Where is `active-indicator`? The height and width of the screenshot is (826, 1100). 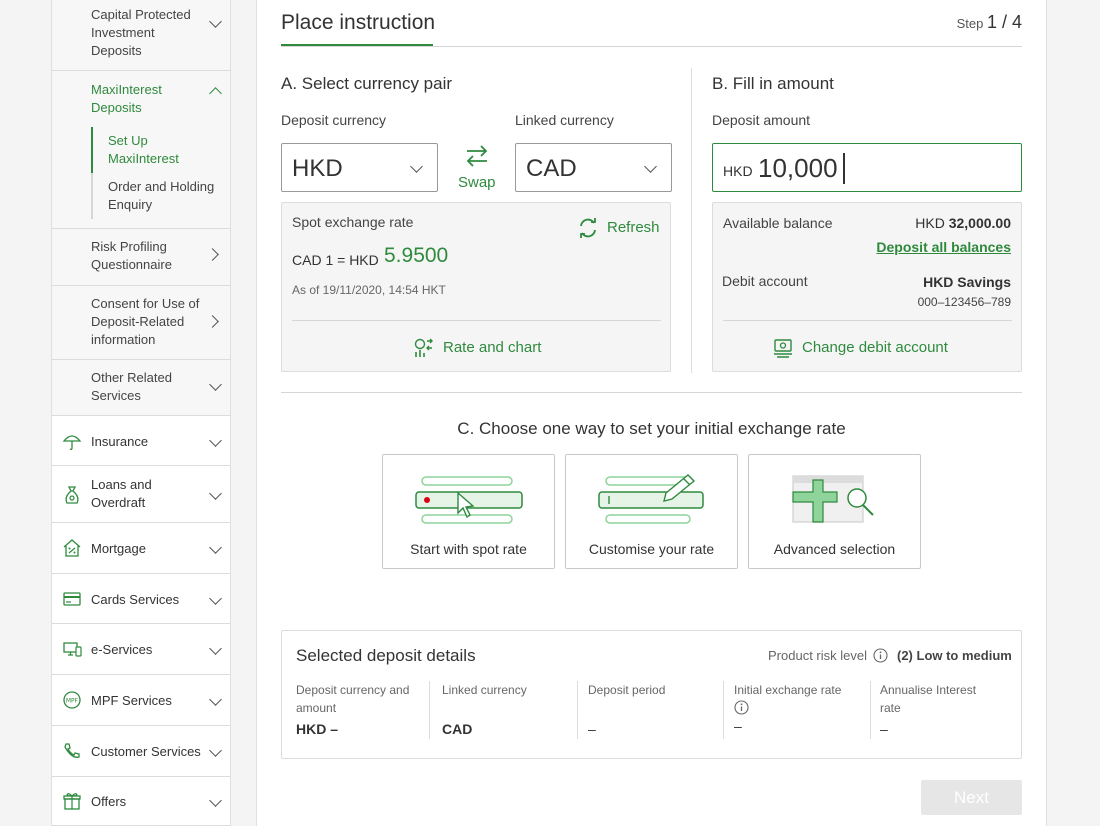 active-indicator is located at coordinates (92, 150).